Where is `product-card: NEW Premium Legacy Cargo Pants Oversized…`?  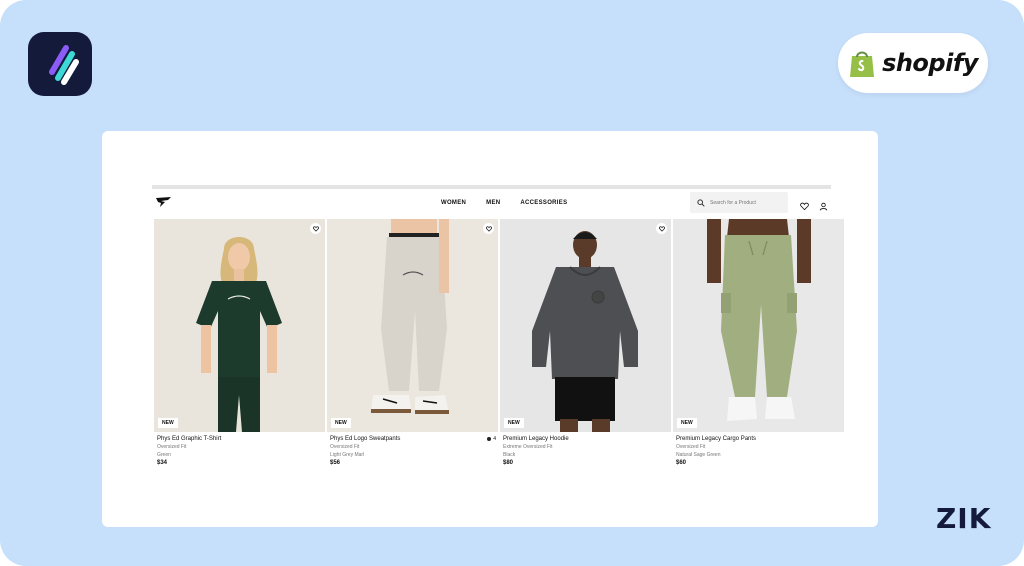
product-card: NEW Premium Legacy Cargo Pants Oversized… is located at coordinates (758, 347).